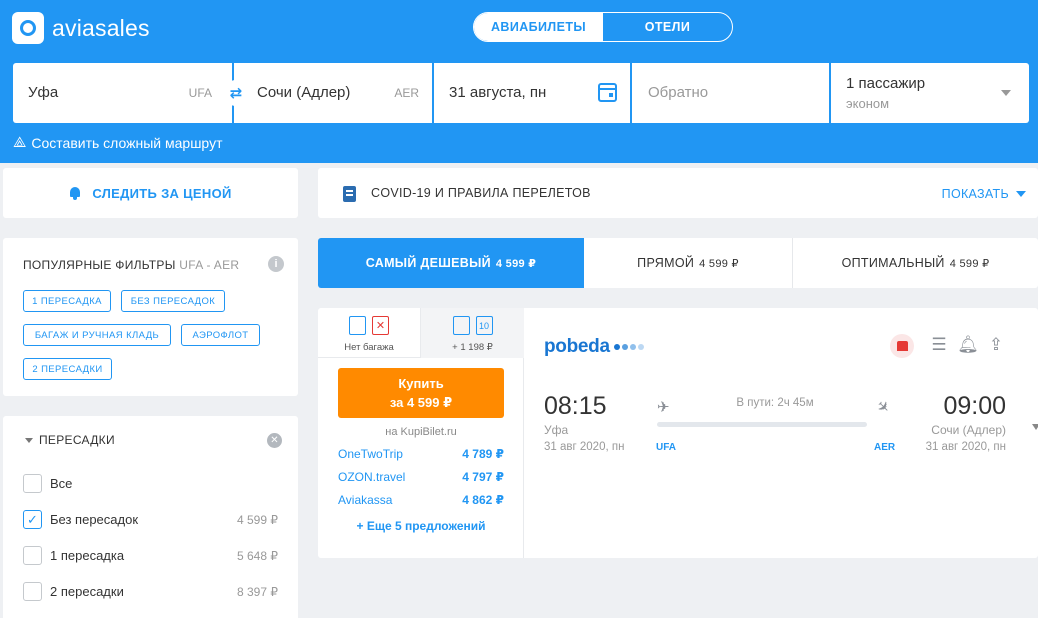 This screenshot has width=1038, height=618. I want to click on departure-time: 08:15, so click(575, 406).